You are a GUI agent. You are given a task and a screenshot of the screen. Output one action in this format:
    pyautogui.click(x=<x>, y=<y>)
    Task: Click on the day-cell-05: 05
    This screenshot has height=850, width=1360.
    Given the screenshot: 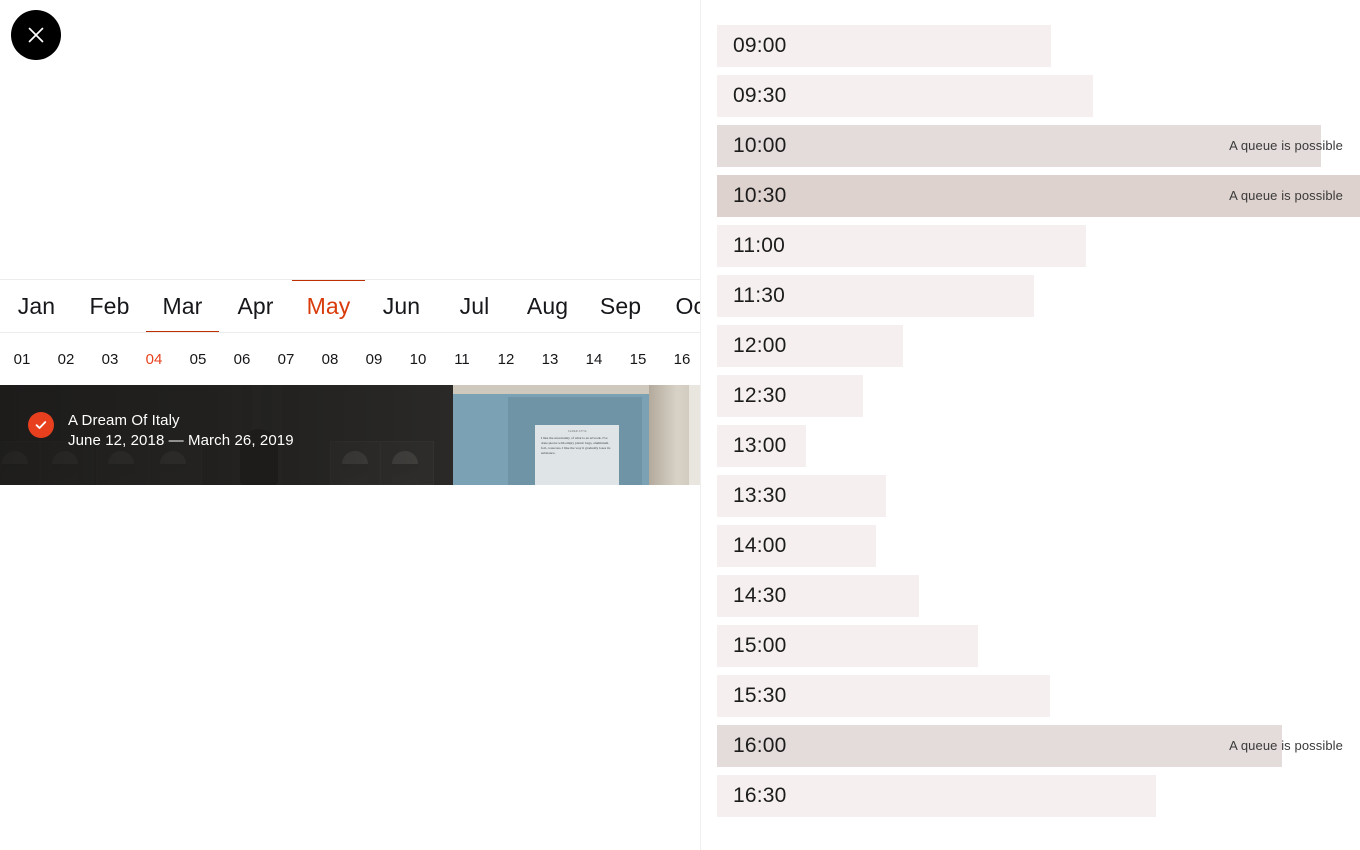 What is the action you would take?
    pyautogui.click(x=198, y=359)
    